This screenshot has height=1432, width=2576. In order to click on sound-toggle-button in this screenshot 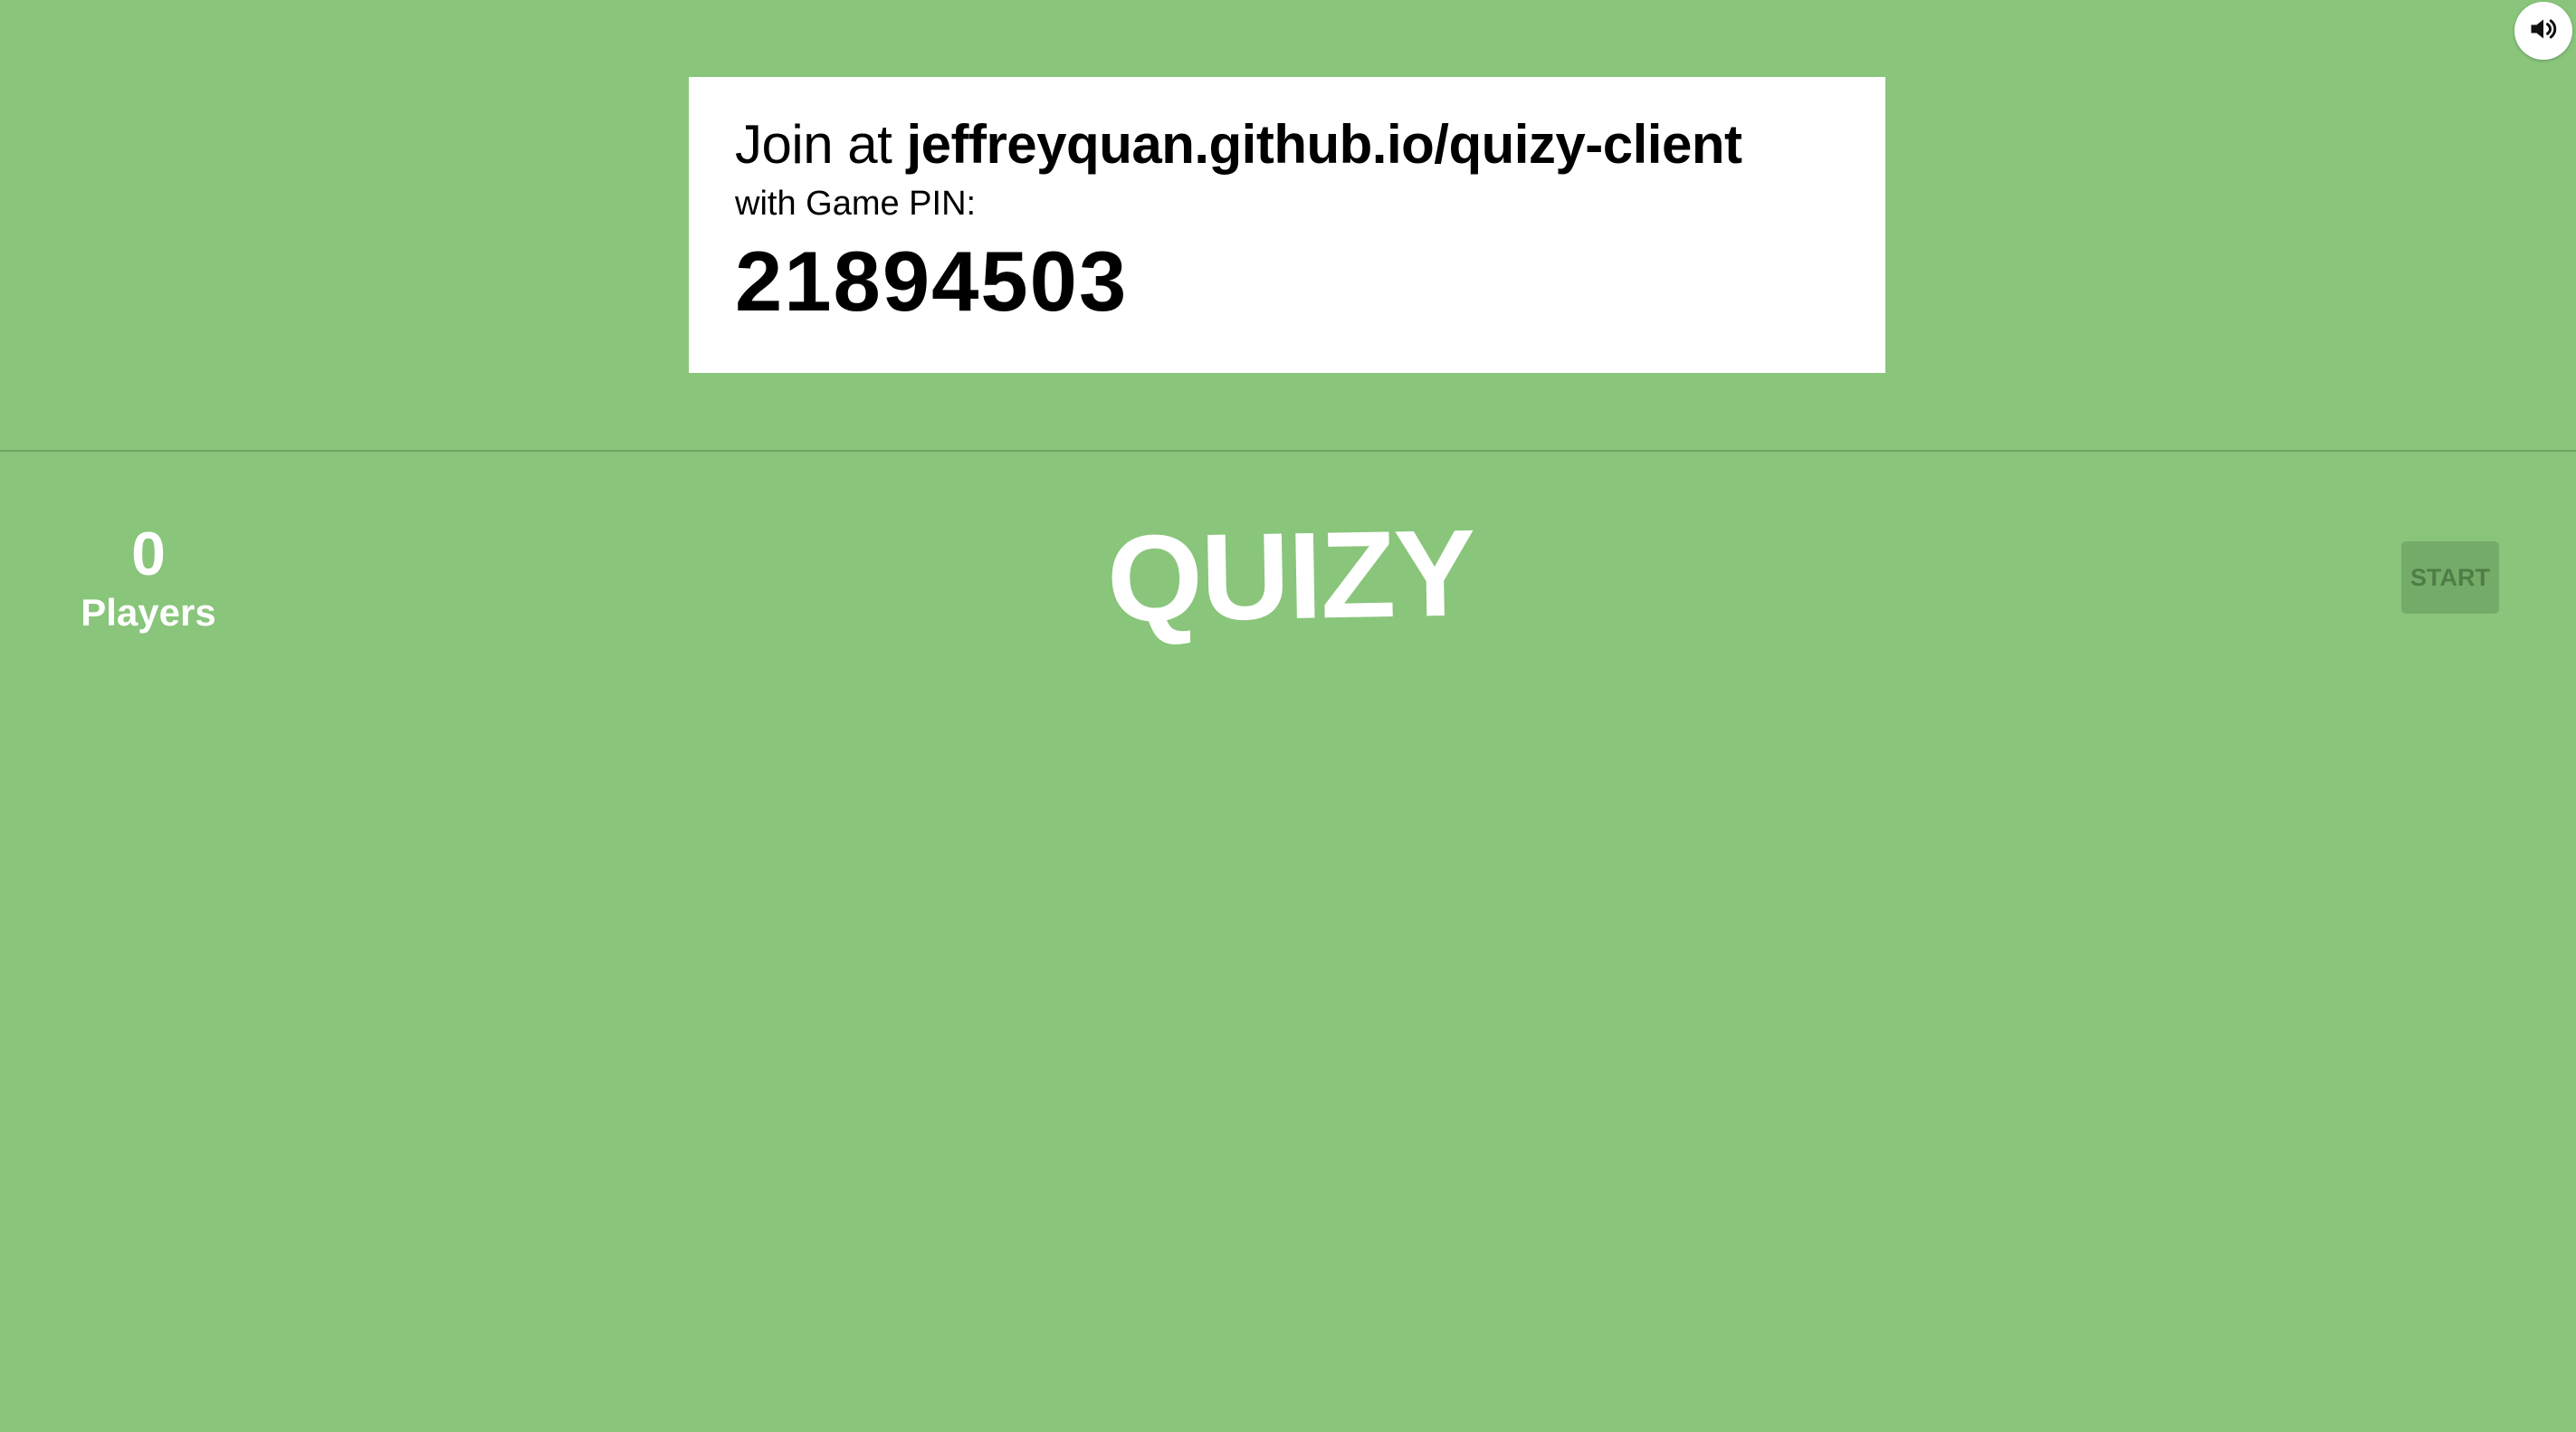, I will do `click(2543, 31)`.